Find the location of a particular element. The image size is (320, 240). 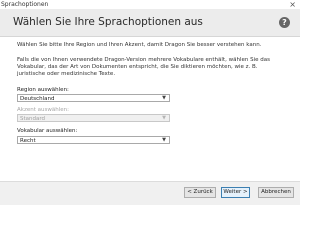

vocabulary-select: Recht ▼ is located at coordinates (93, 140).